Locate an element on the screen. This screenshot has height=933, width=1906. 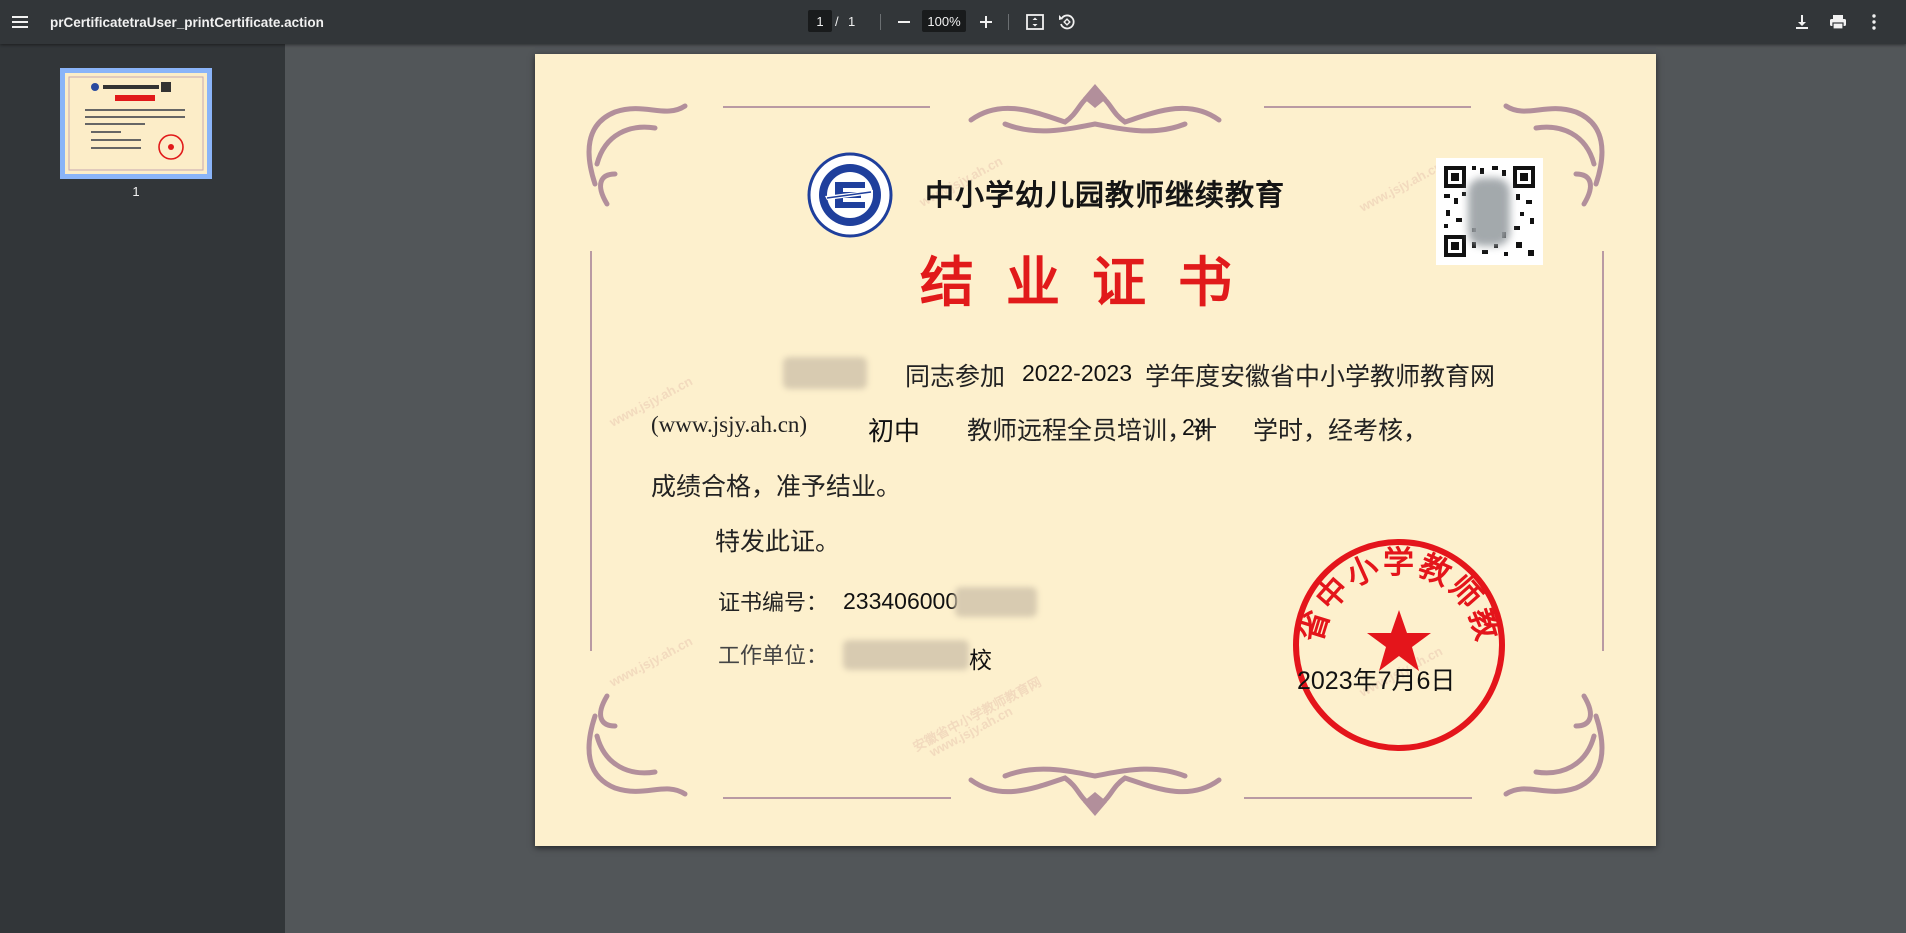
body-line1-text-b: 学年度安徽省中小学教师教育网 is located at coordinates (1320, 377).